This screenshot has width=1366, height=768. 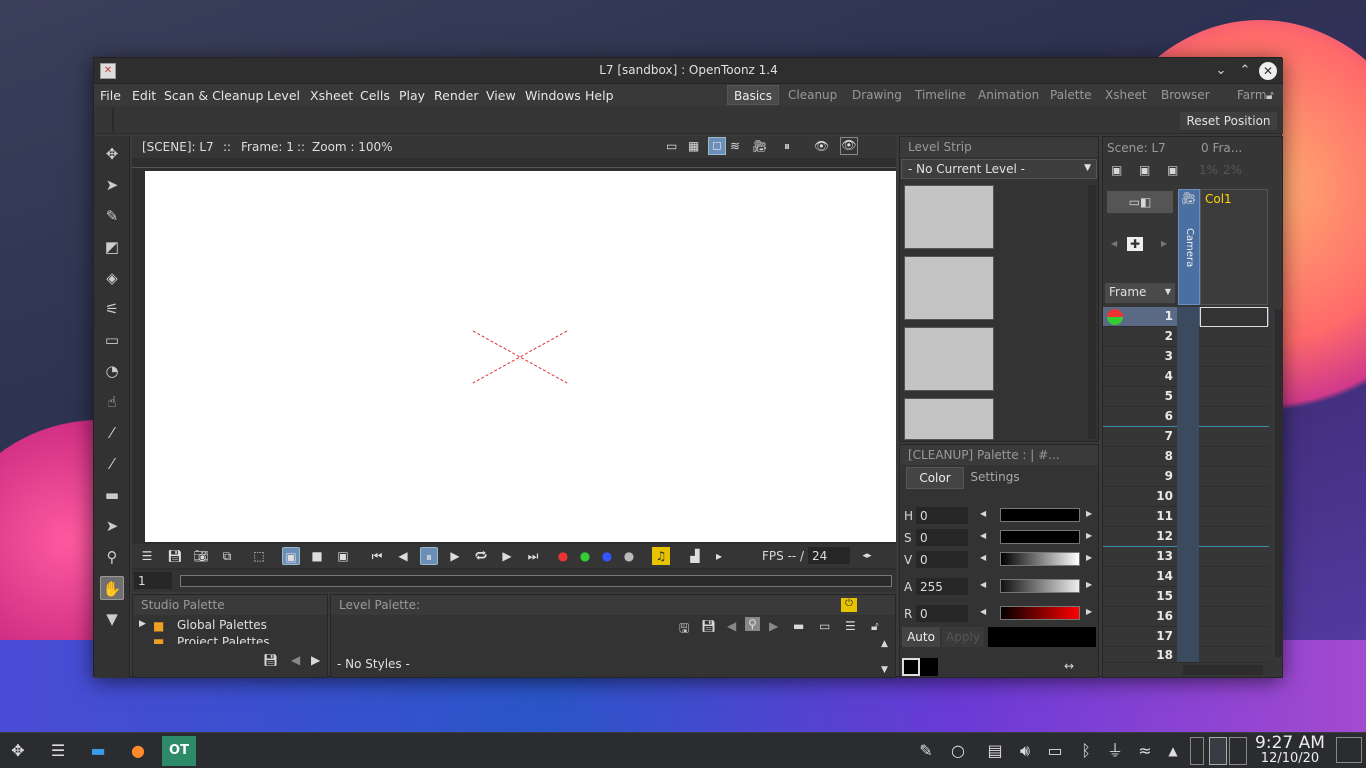 I want to click on room-timeline: Timeline, so click(x=940, y=95).